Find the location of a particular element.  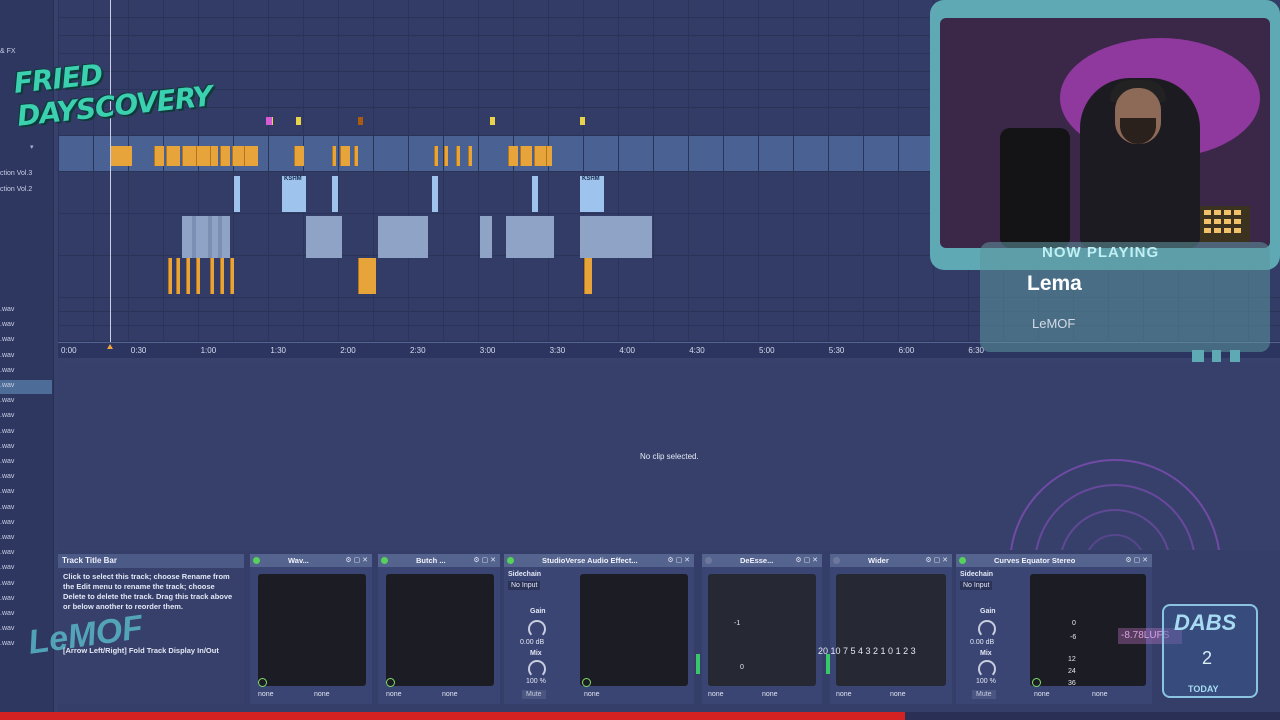

browser-item: ction Vol.2 is located at coordinates (16, 189).